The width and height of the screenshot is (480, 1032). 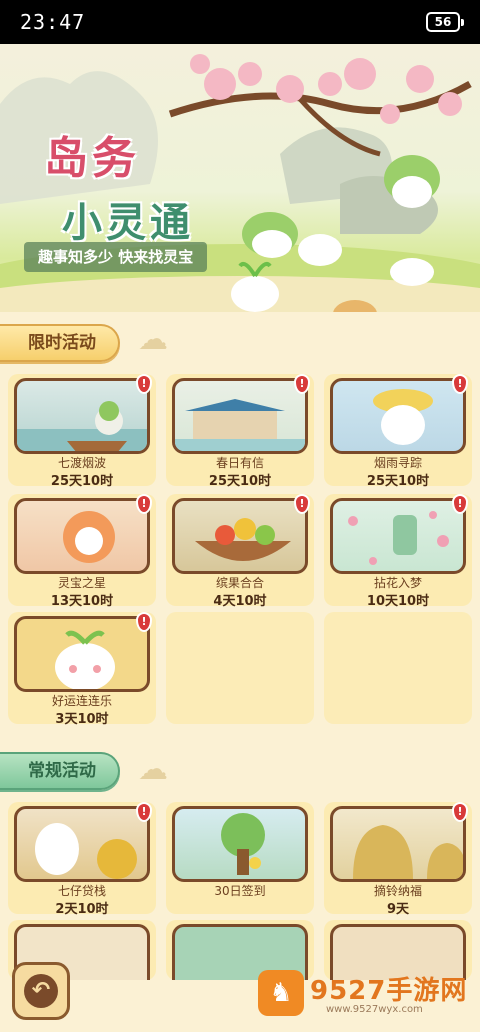 What do you see at coordinates (240, 601) in the screenshot?
I see `activity-time-left: 4天10时` at bounding box center [240, 601].